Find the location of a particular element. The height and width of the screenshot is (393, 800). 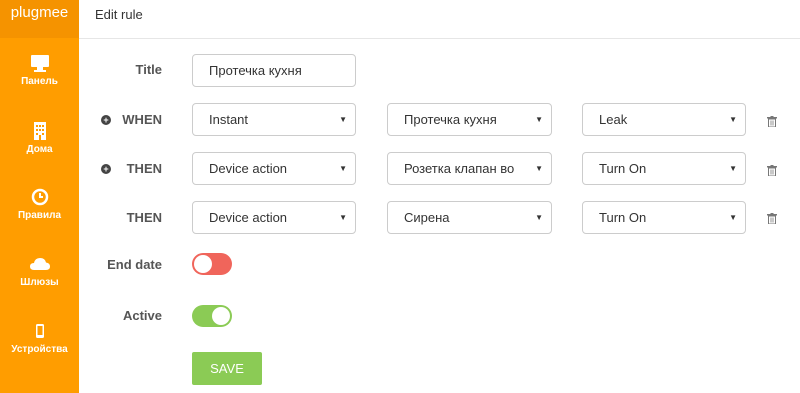

then-device-select: Сирена ▼ is located at coordinates (469, 217).